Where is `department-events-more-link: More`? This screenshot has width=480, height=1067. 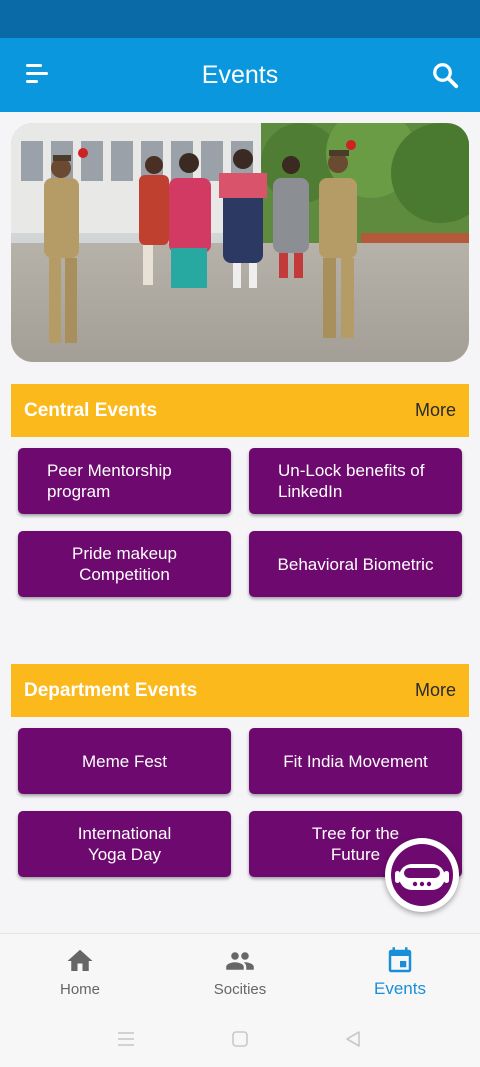
department-events-more-link: More is located at coordinates (435, 690).